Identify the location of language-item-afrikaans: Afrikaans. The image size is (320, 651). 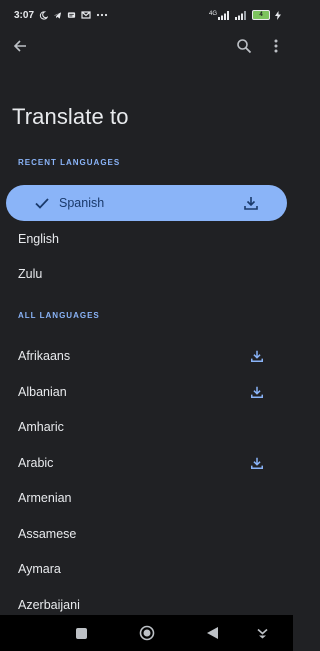
(146, 356).